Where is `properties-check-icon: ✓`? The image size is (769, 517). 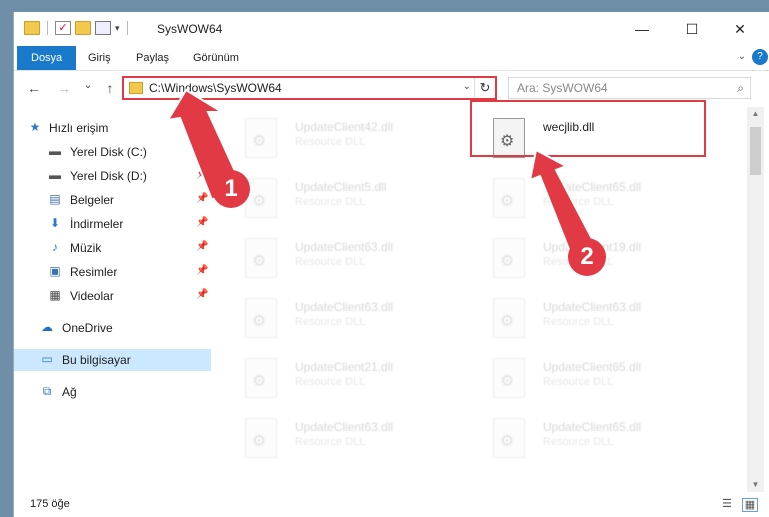
properties-check-icon: ✓ is located at coordinates (63, 28).